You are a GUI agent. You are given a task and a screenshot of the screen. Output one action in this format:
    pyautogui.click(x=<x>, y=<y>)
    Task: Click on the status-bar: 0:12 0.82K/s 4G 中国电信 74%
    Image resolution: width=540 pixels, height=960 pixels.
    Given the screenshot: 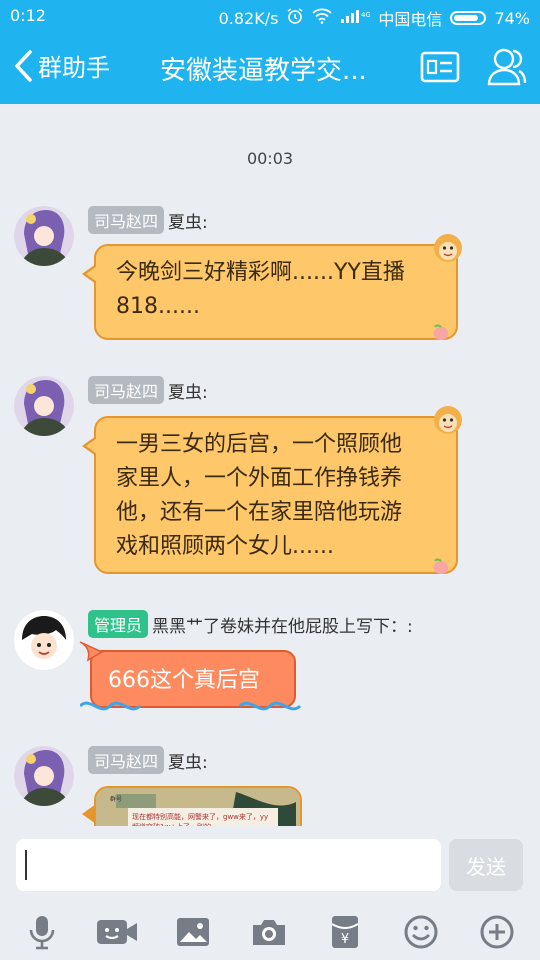 What is the action you would take?
    pyautogui.click(x=270, y=16)
    